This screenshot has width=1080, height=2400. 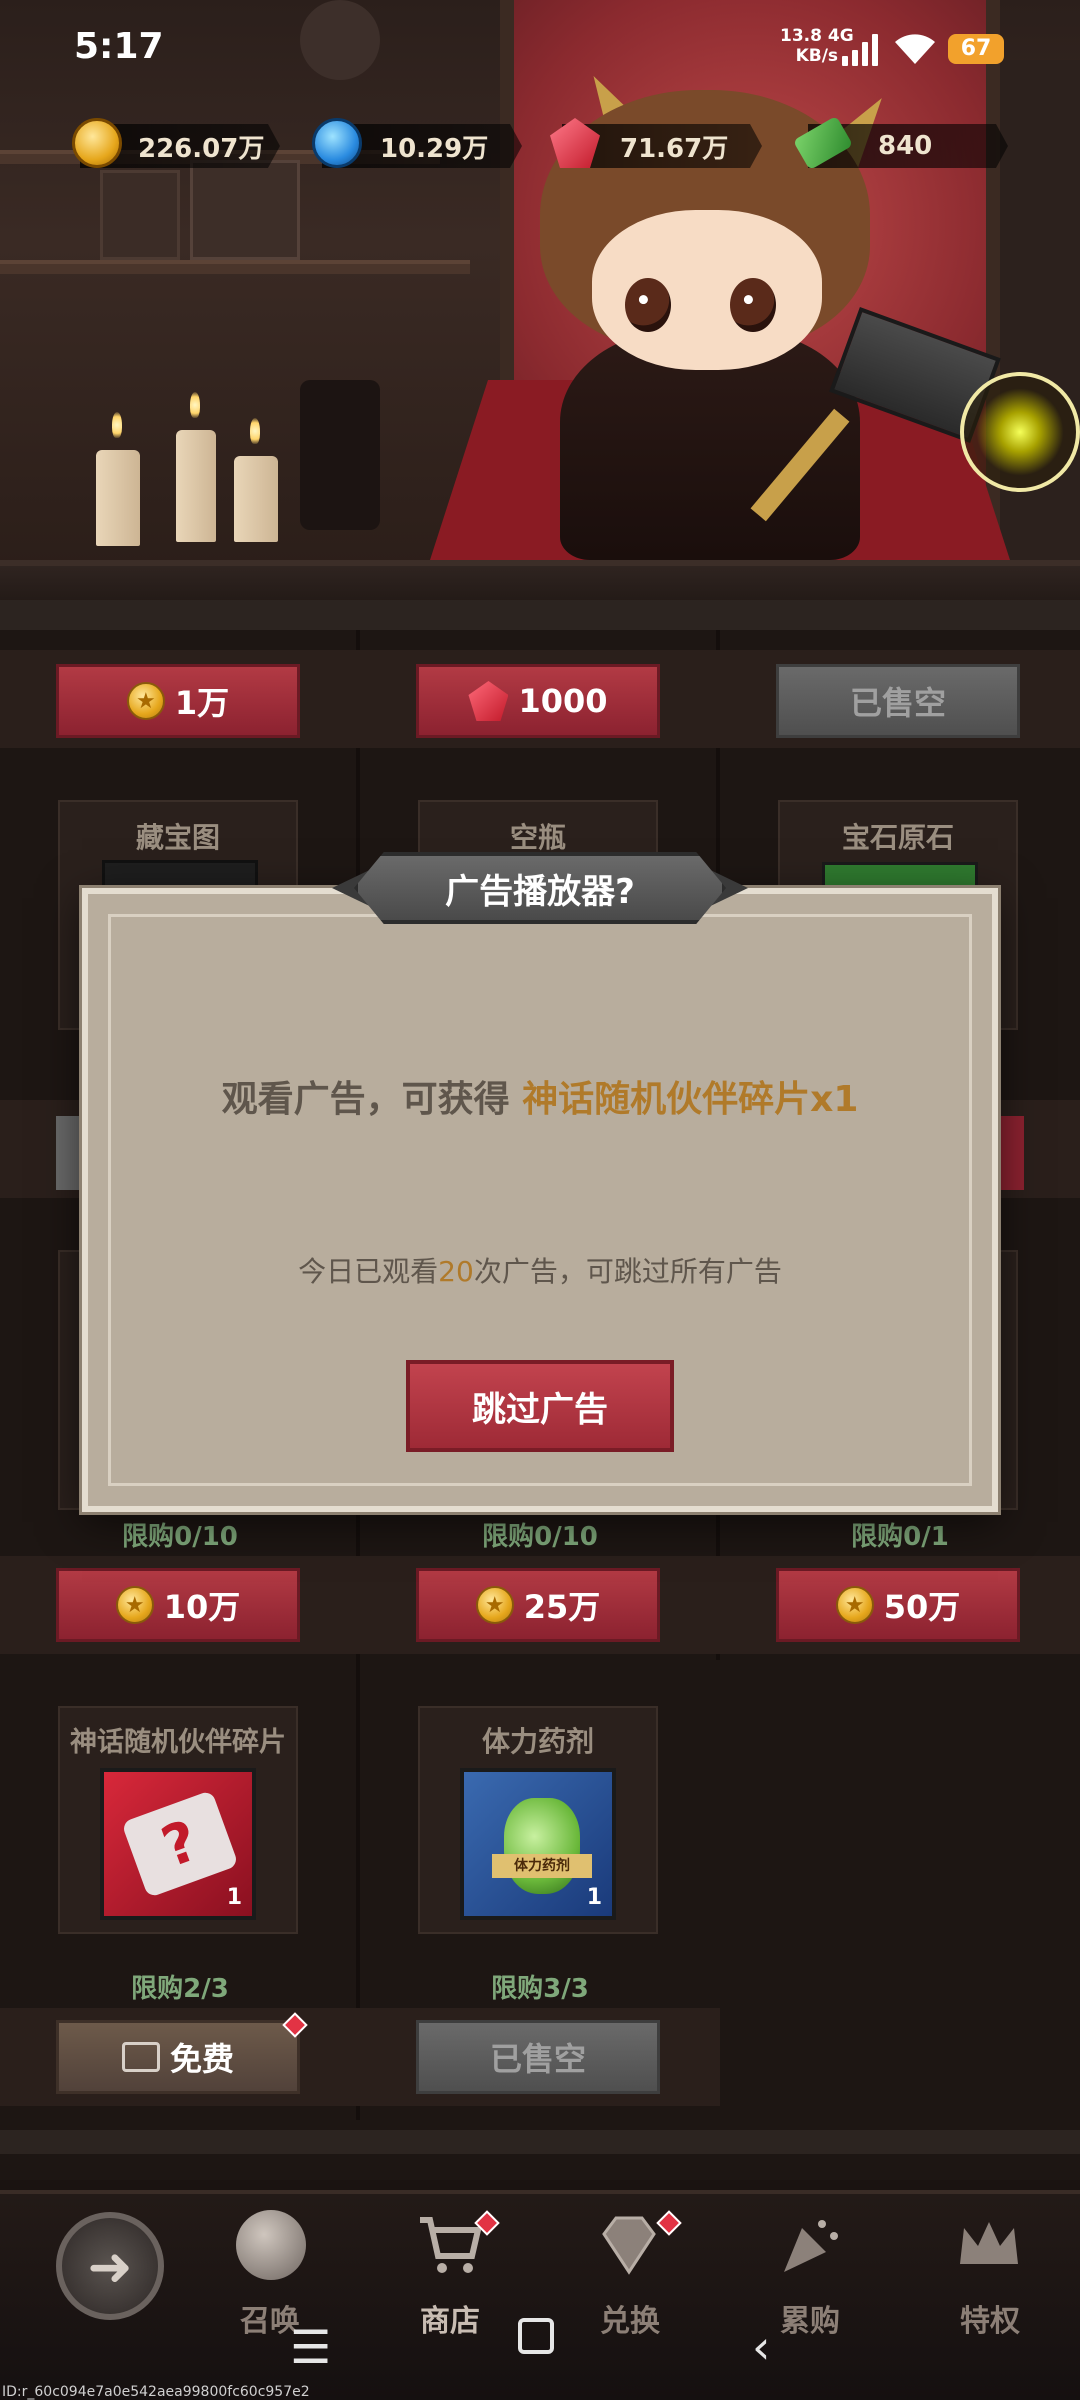 What do you see at coordinates (630, 2318) in the screenshot?
I see `nav-exchange: 兑换` at bounding box center [630, 2318].